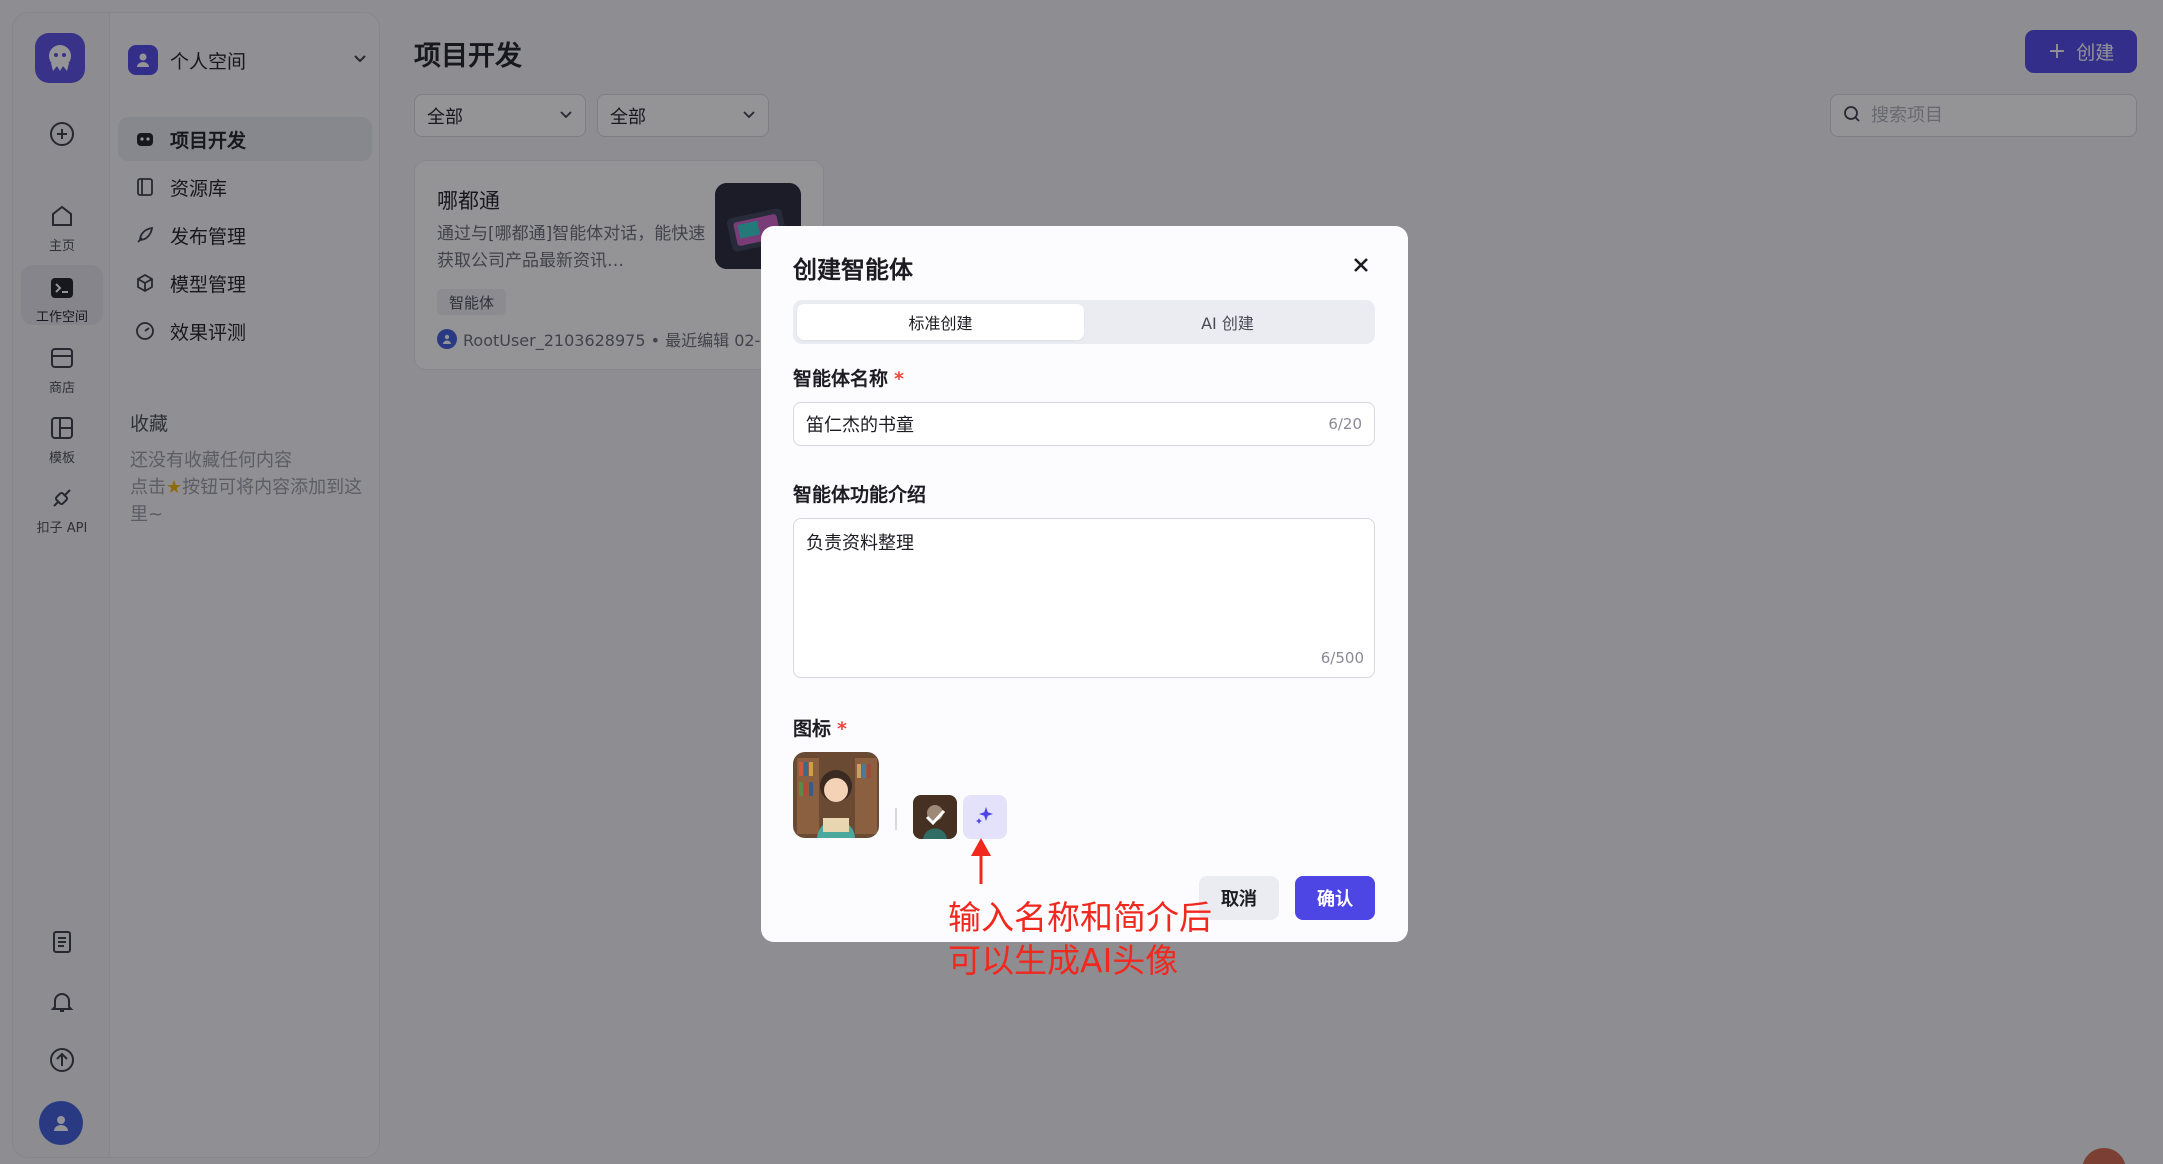 The image size is (2163, 1164). What do you see at coordinates (1345, 424) in the screenshot?
I see `char-counter: 6/20` at bounding box center [1345, 424].